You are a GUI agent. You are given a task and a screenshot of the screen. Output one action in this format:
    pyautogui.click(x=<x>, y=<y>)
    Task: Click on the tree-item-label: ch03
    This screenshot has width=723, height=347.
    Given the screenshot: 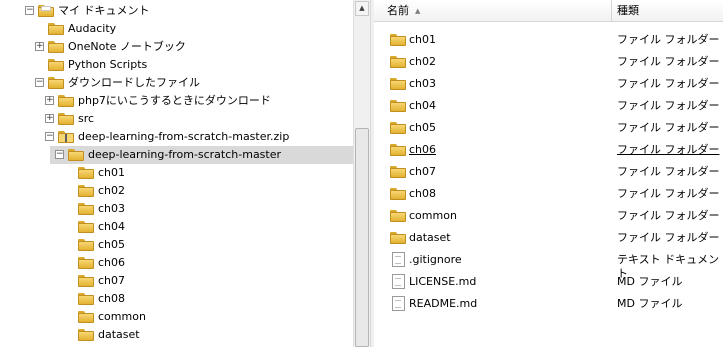 What is the action you would take?
    pyautogui.click(x=112, y=208)
    